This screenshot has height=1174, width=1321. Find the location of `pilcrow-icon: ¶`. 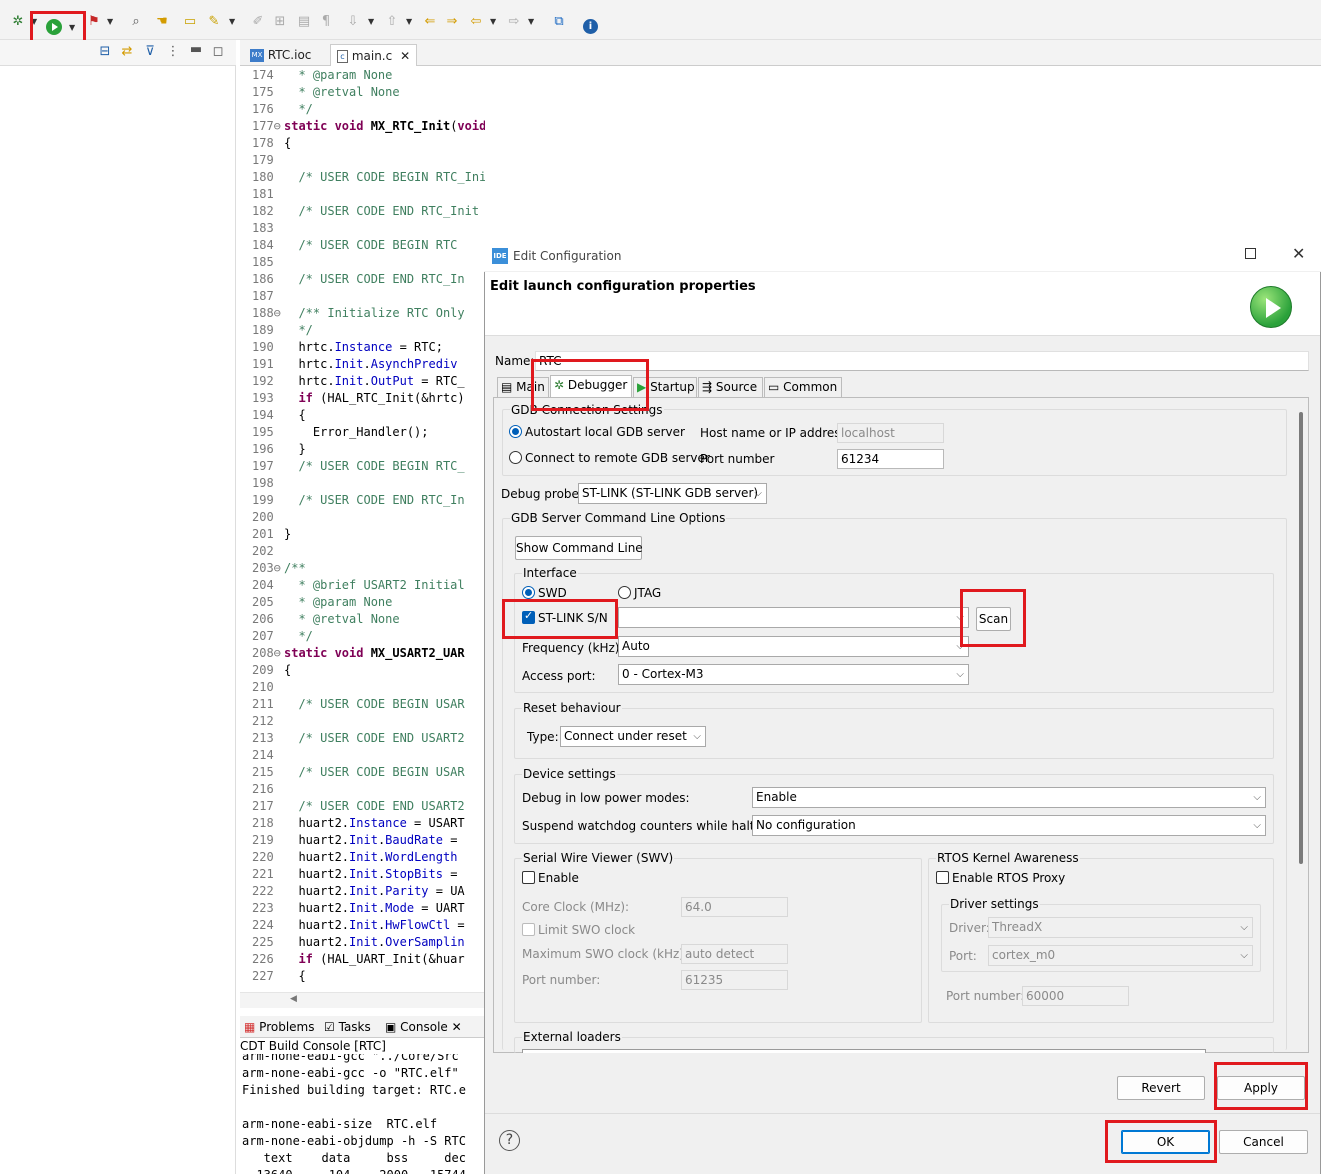

pilcrow-icon: ¶ is located at coordinates (326, 22).